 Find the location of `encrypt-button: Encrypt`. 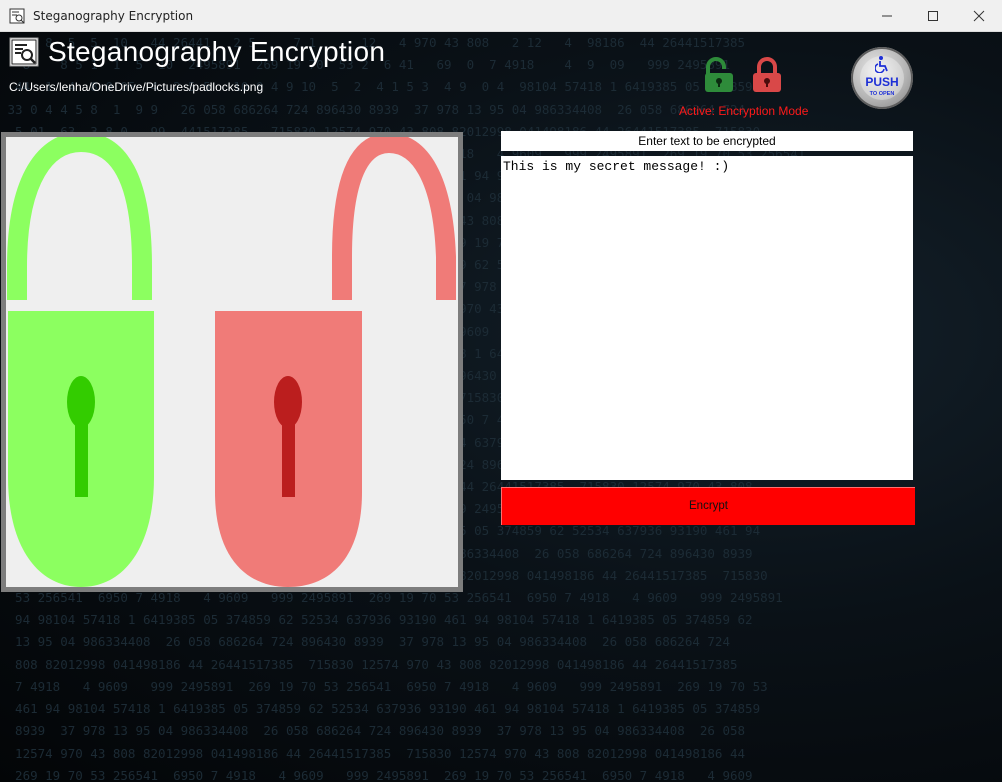

encrypt-button: Encrypt is located at coordinates (708, 506).